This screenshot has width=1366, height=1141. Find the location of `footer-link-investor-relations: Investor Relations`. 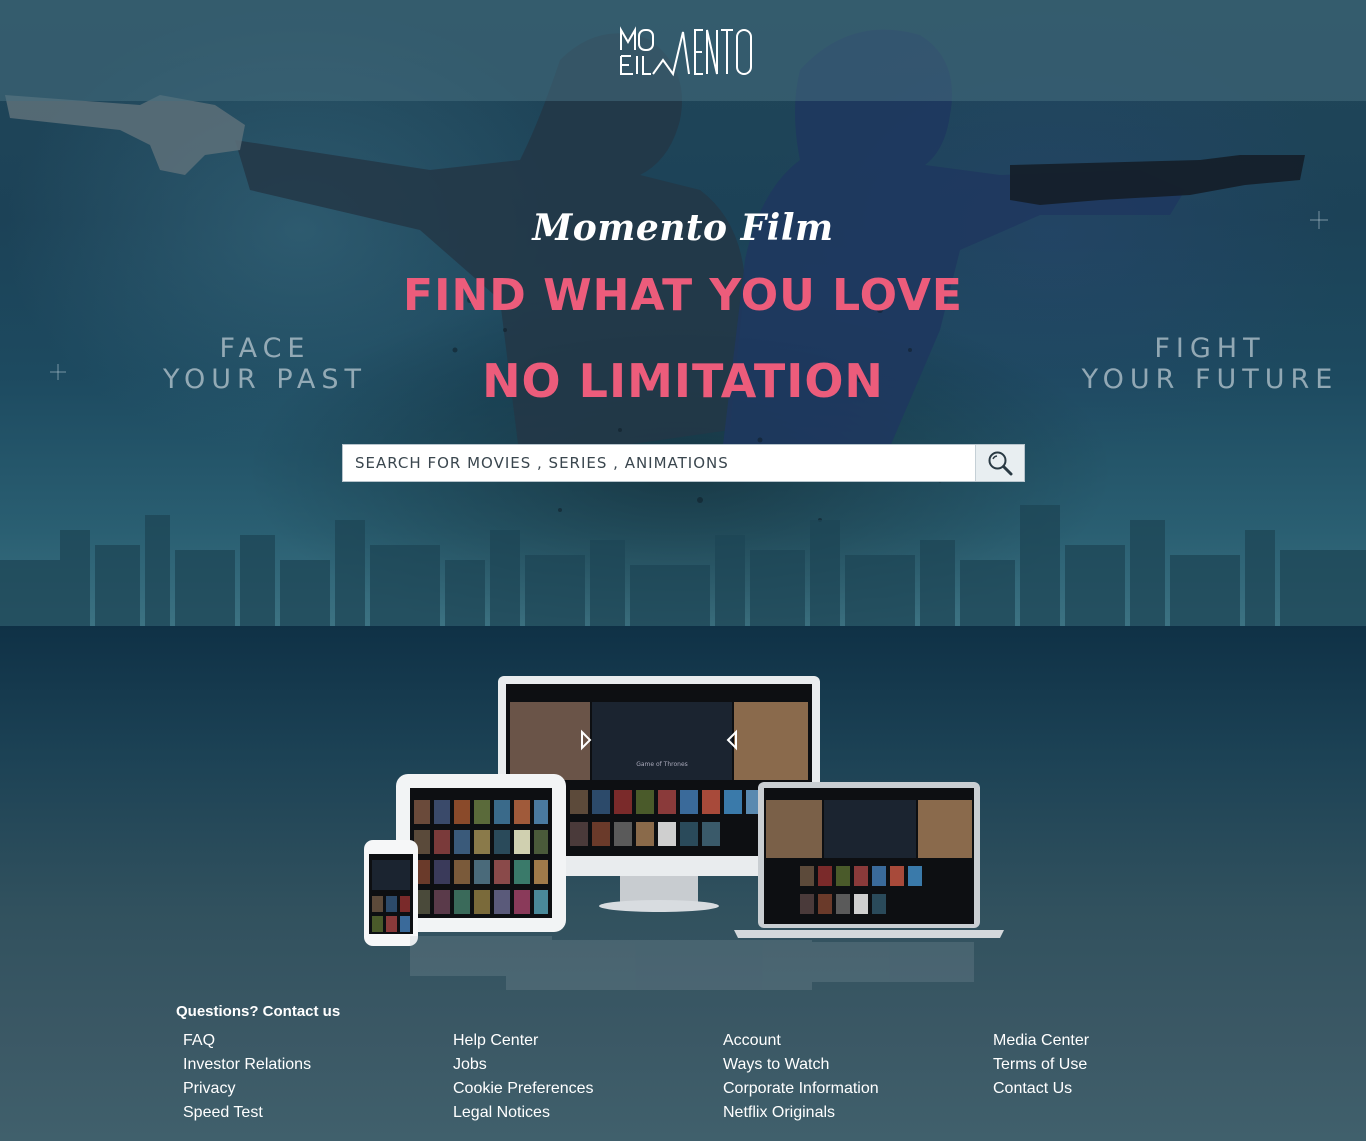

footer-link-investor-relations: Investor Relations is located at coordinates (313, 1067).